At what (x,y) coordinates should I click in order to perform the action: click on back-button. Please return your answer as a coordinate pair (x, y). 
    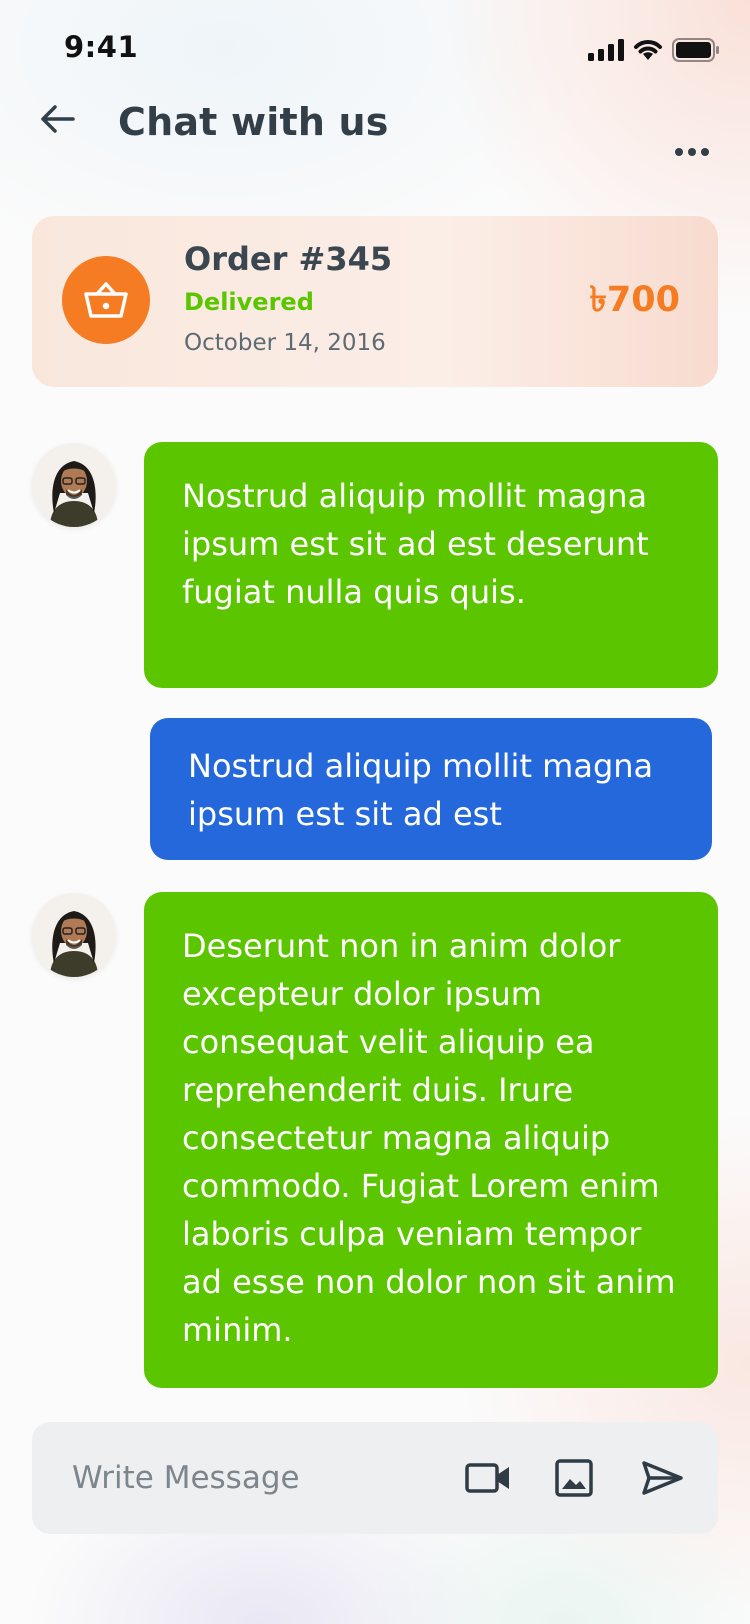
    Looking at the image, I should click on (57, 119).